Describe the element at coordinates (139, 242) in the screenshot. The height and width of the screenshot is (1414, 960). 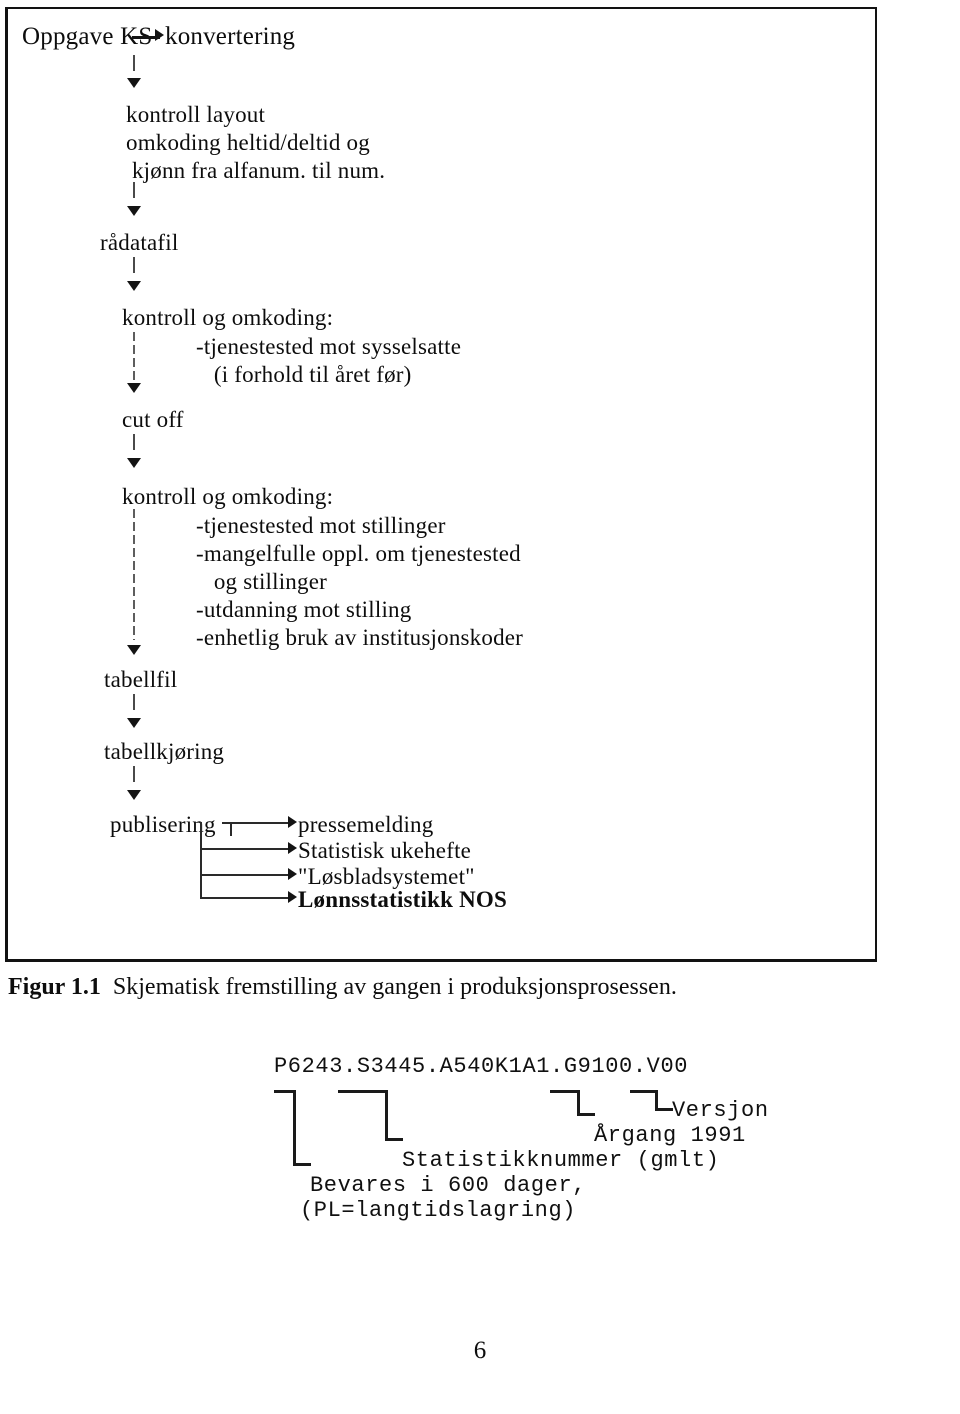
I see `node-radatafil: rådatafil` at that location.